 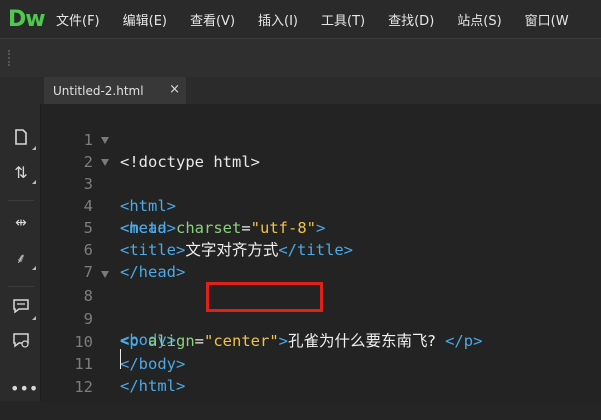 What do you see at coordinates (27, 19) in the screenshot?
I see `app-logo: Dw` at bounding box center [27, 19].